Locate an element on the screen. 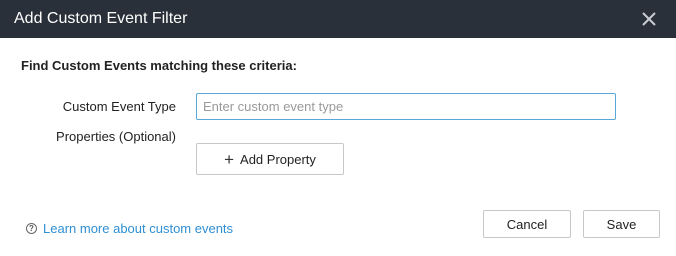 The image size is (676, 256). cancel-button: Cancel is located at coordinates (527, 224).